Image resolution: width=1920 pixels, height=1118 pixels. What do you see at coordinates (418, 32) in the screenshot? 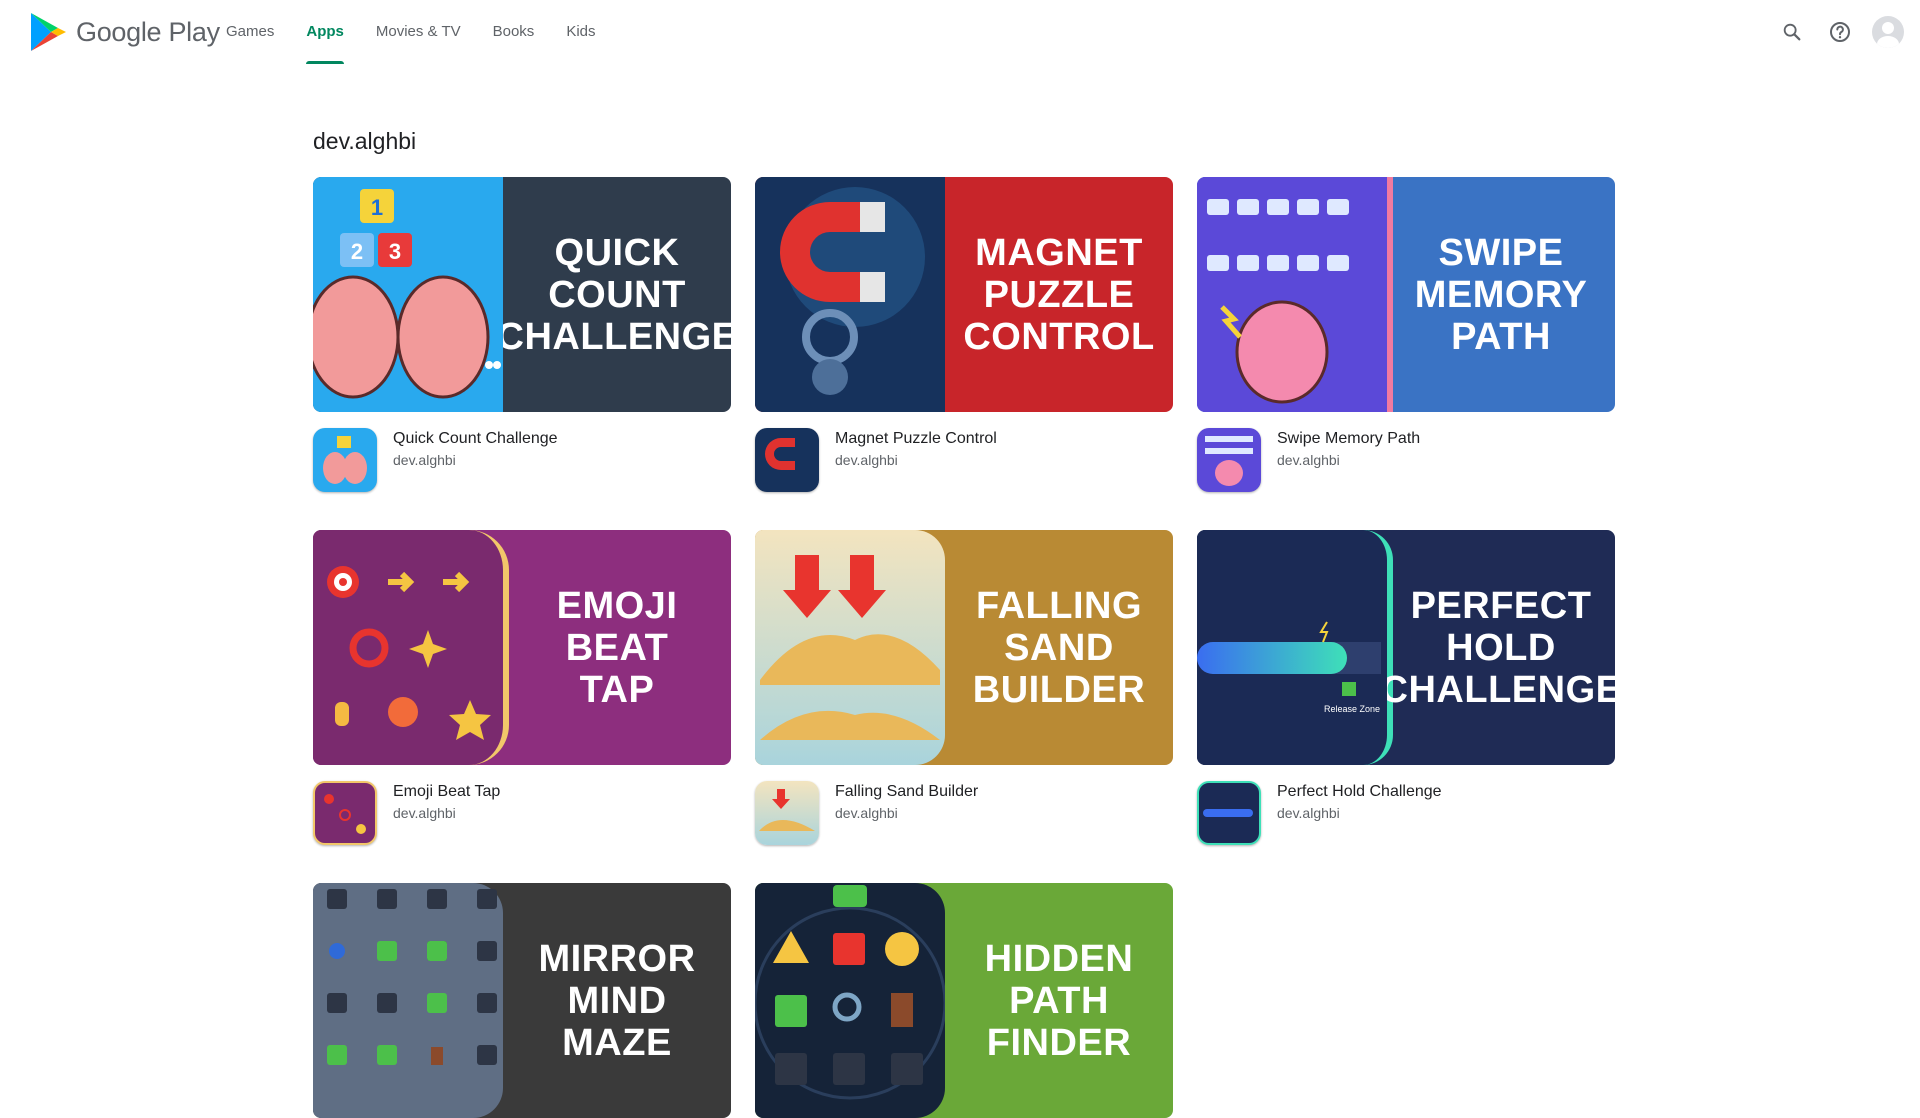
I see `nav-movies-tv: Movies & TV` at bounding box center [418, 32].